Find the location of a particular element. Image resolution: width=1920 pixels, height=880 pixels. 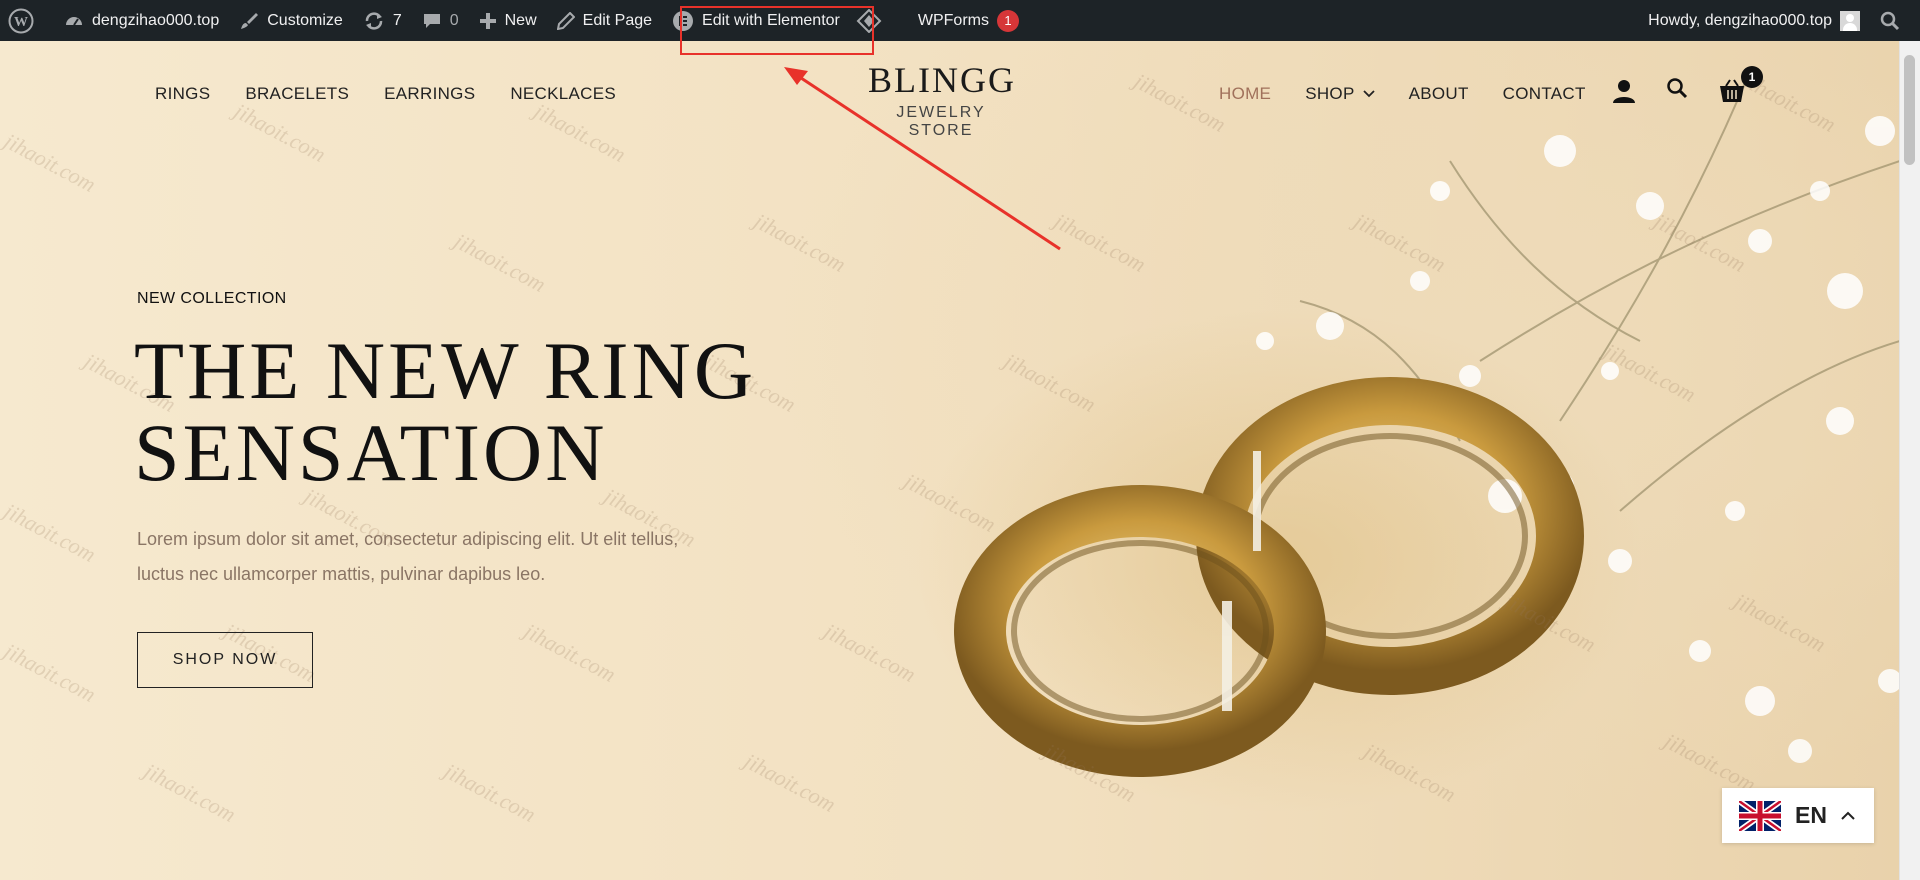

wpforms-link: WPForms 1 is located at coordinates (966, 20).